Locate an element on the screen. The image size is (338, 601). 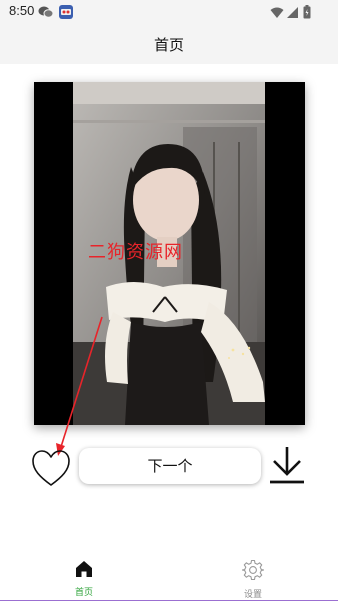
tab-settings: 设置 is located at coordinates (253, 579).